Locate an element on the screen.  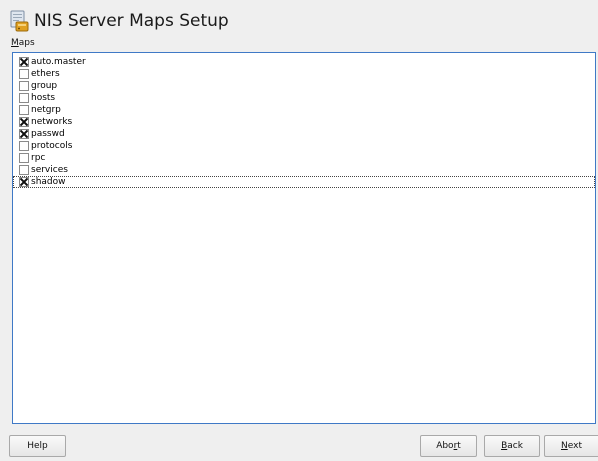
next-button: Next is located at coordinates (571, 446).